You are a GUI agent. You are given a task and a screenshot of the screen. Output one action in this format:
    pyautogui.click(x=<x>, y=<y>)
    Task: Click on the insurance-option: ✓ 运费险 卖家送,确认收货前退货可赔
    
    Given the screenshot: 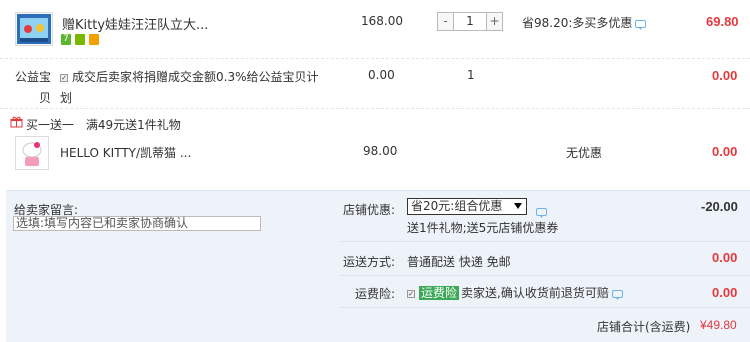 What is the action you would take?
    pyautogui.click(x=515, y=292)
    